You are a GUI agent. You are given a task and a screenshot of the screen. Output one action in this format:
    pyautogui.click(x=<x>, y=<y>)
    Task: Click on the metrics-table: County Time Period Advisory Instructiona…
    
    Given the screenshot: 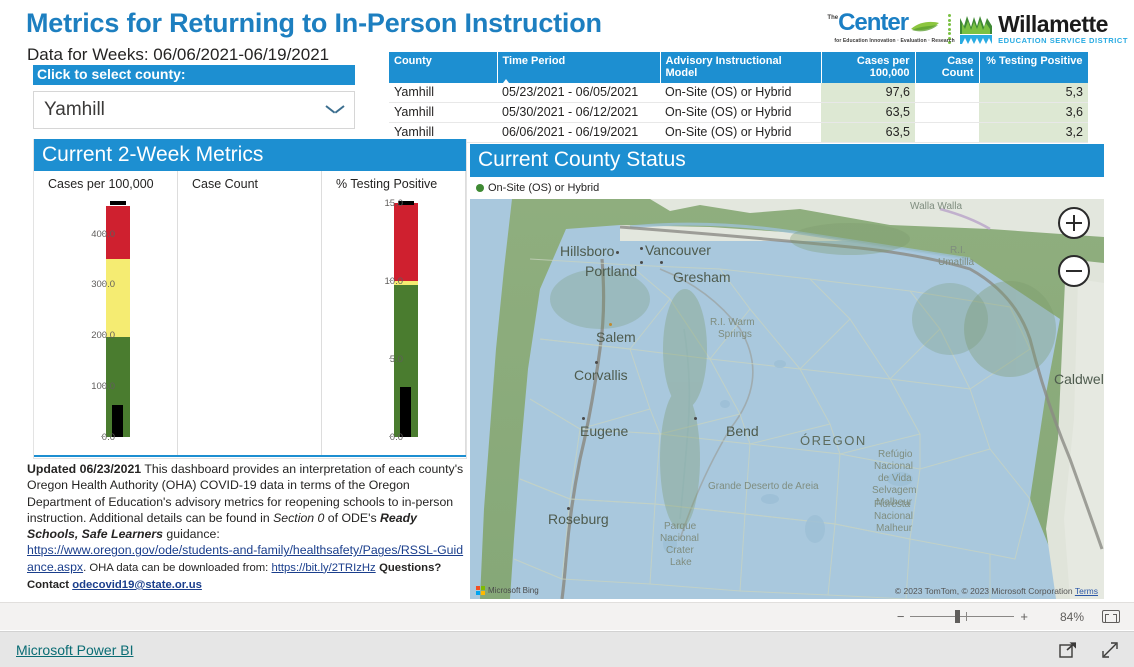 What is the action you would take?
    pyautogui.click(x=739, y=97)
    